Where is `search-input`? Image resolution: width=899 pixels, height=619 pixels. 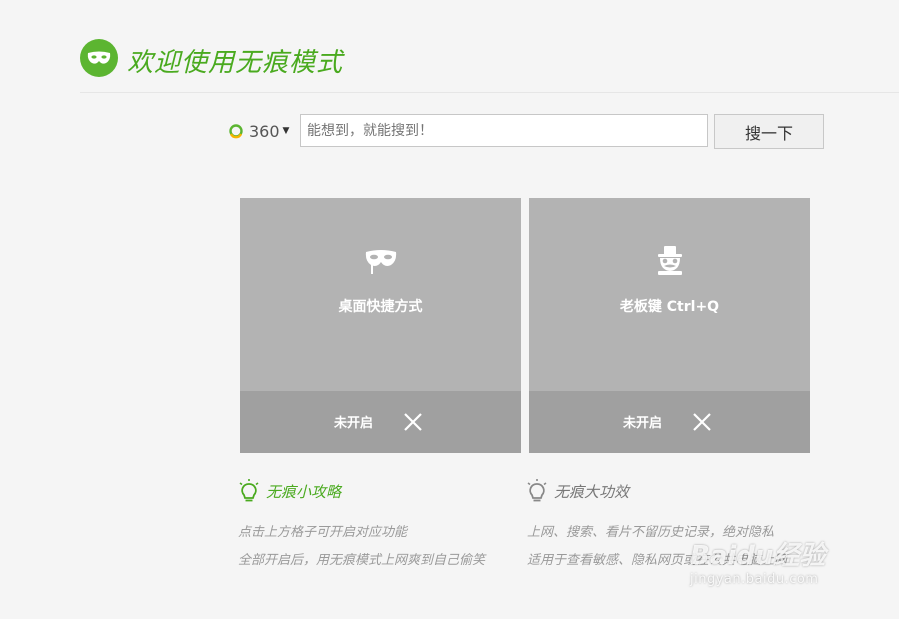 search-input is located at coordinates (504, 130).